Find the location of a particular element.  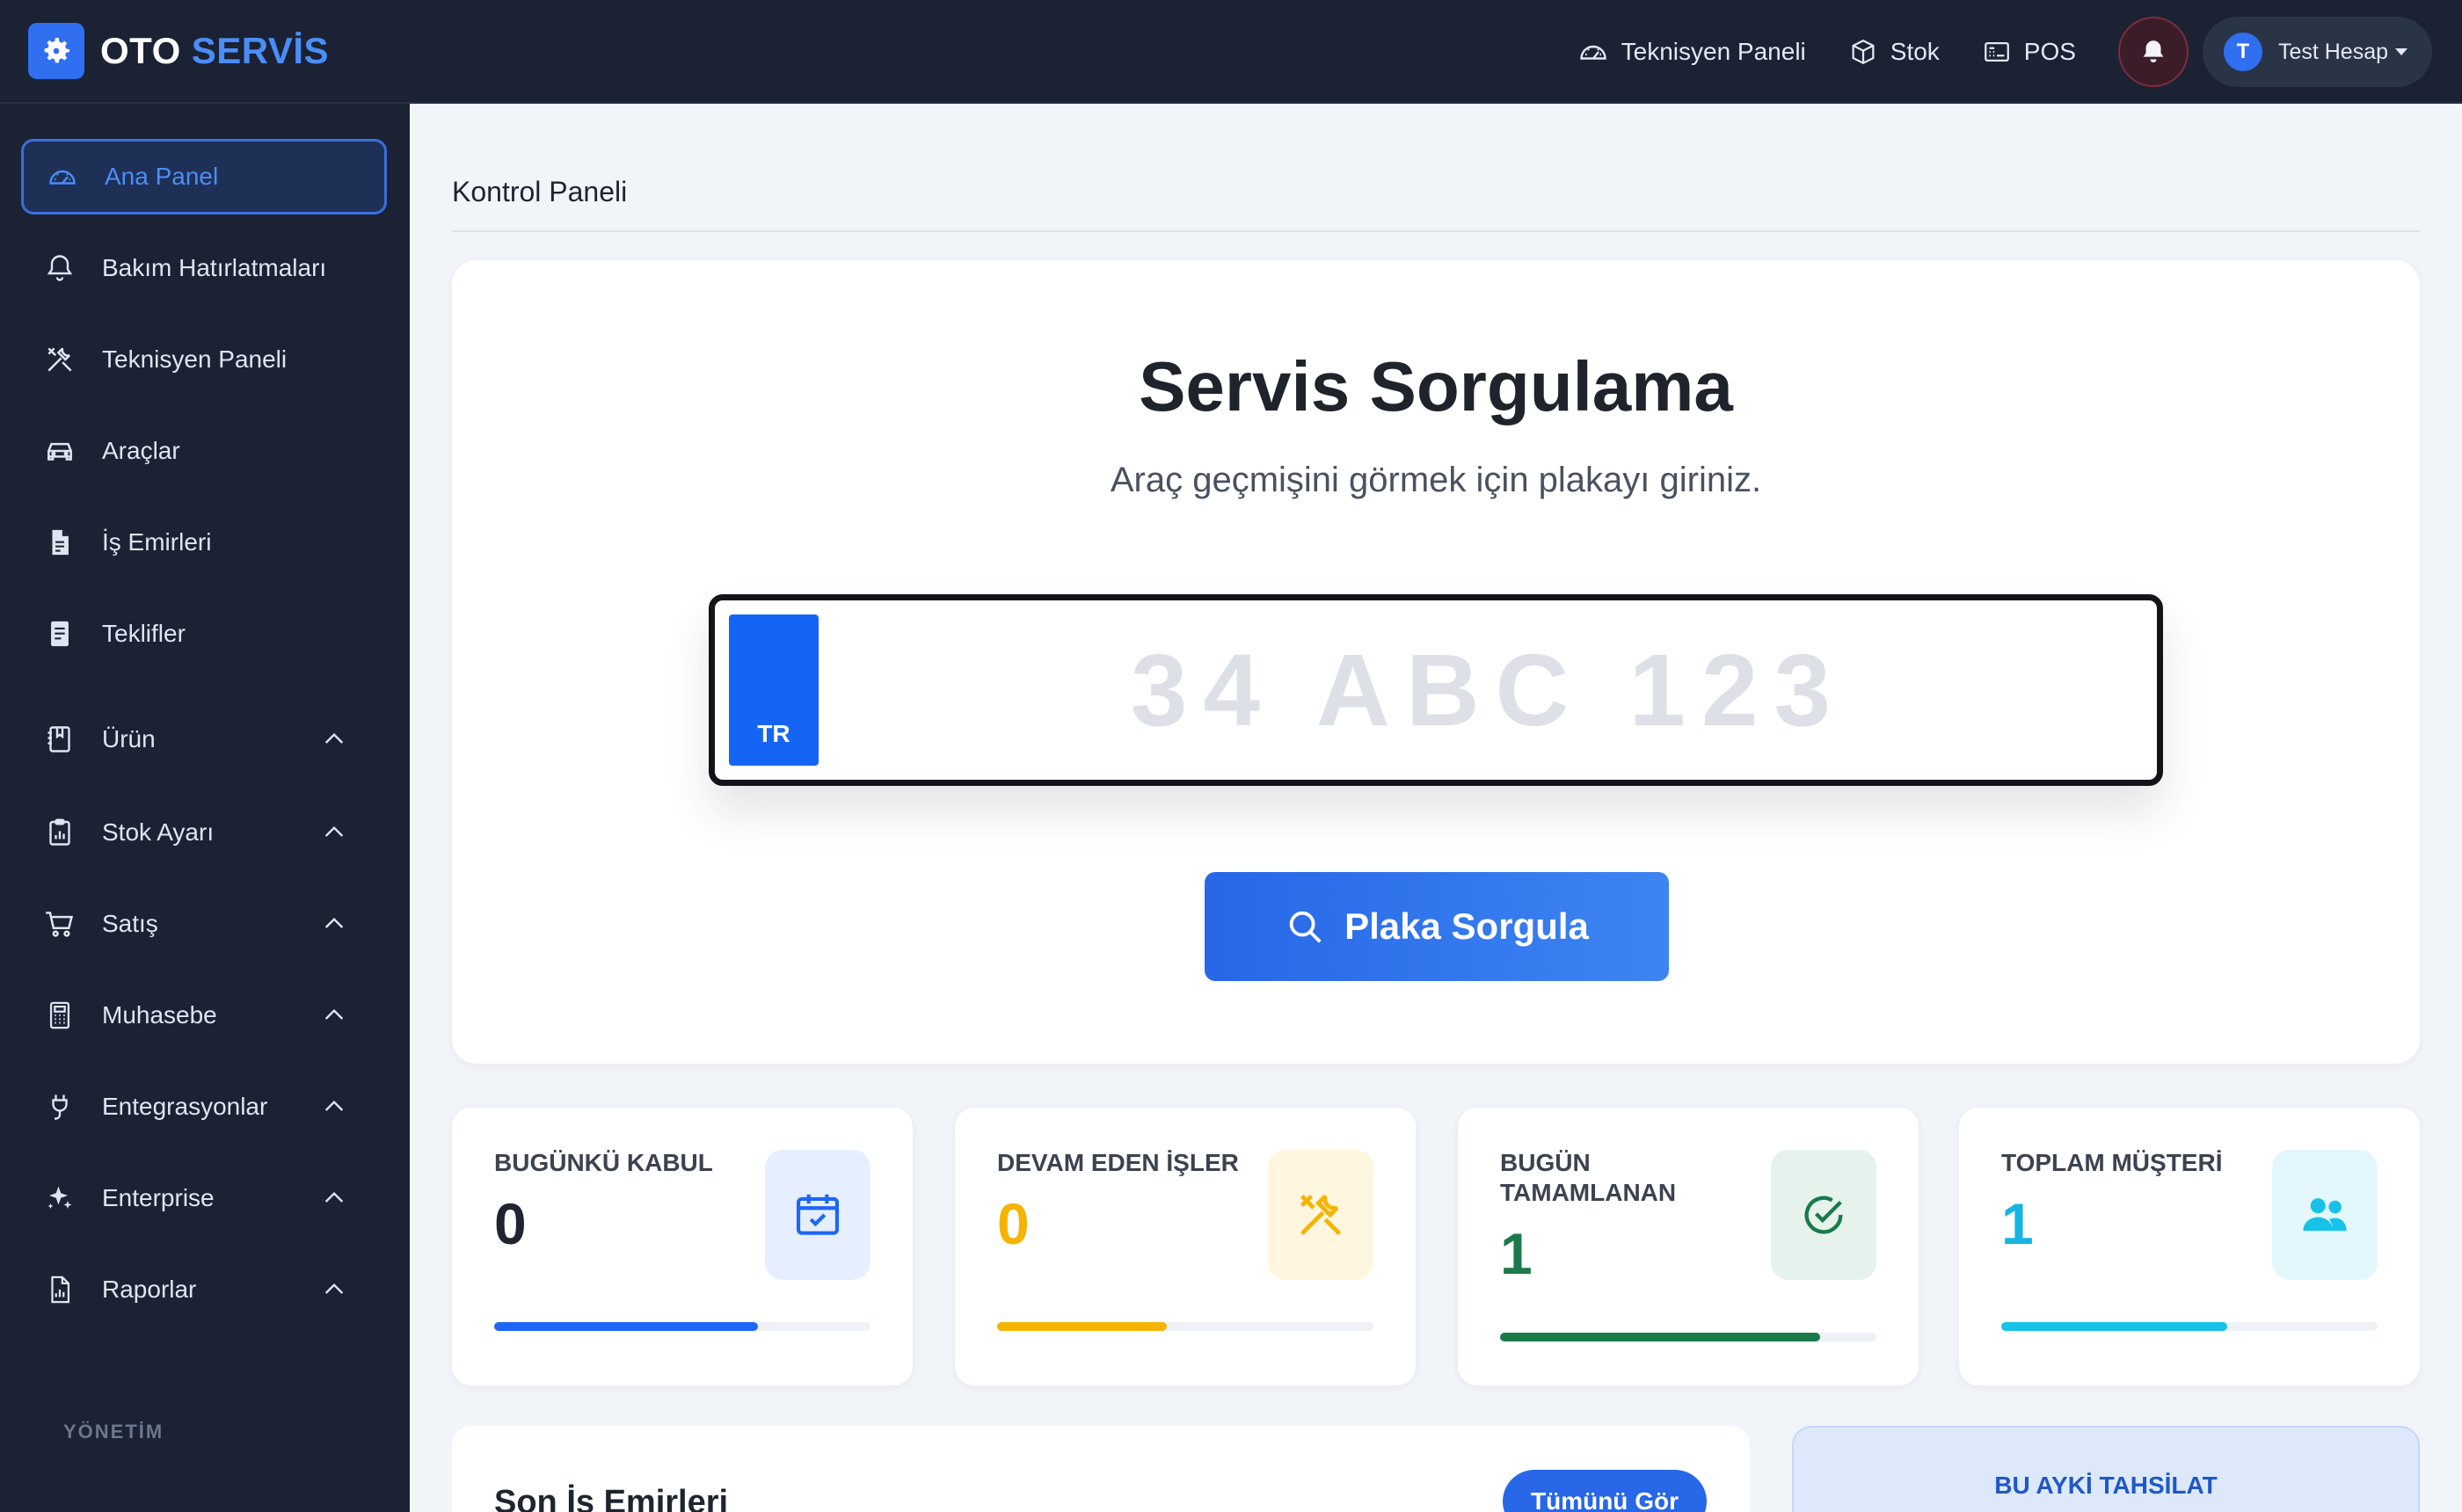

box-icon is located at coordinates (1863, 52).